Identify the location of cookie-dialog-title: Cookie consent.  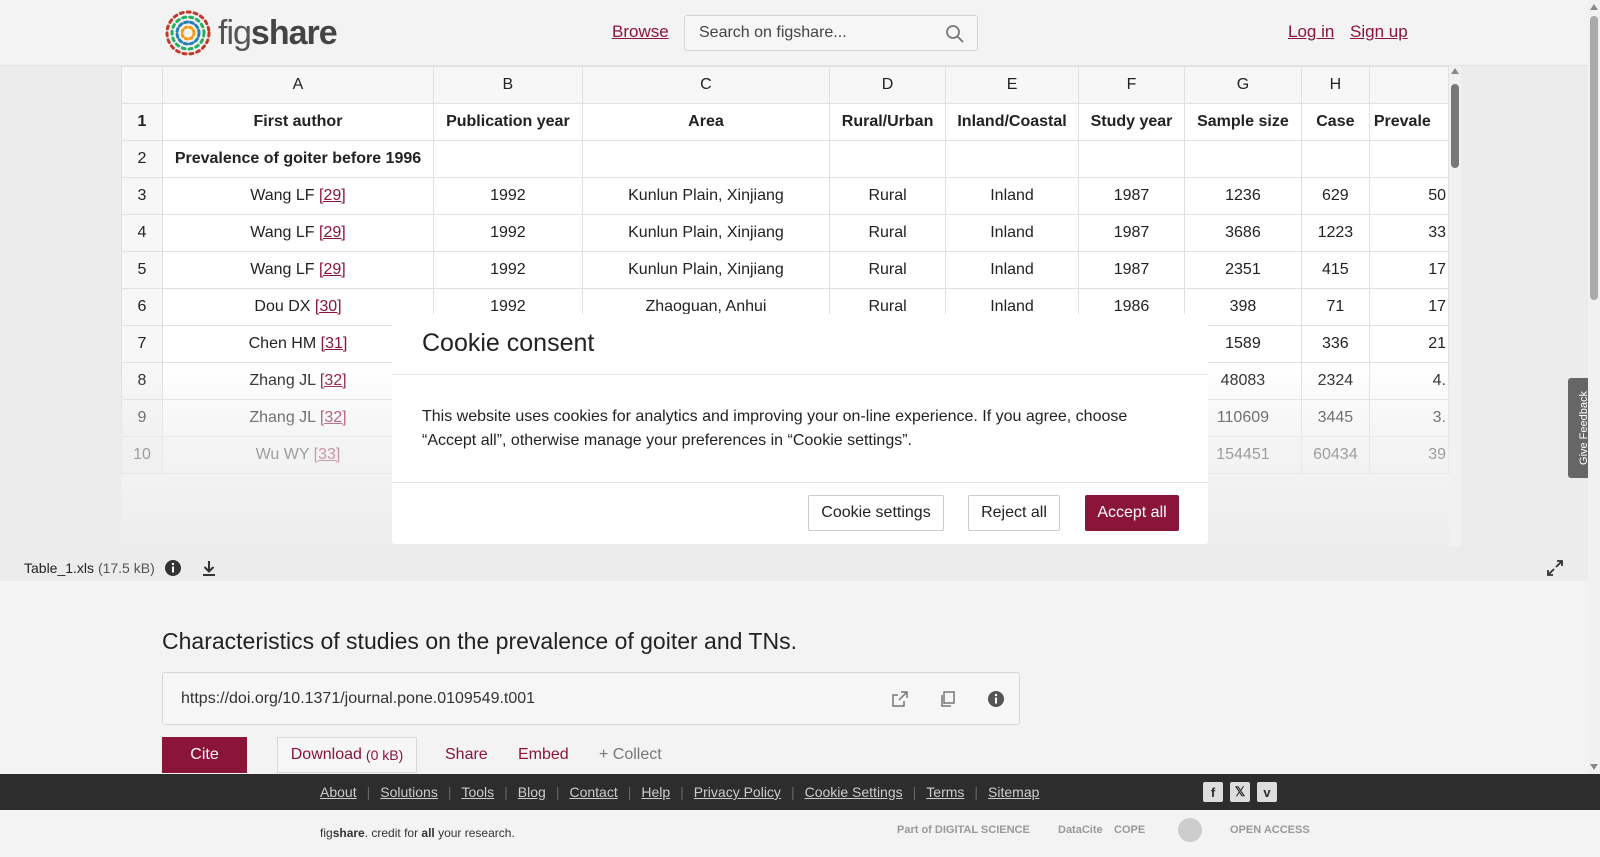
(508, 343).